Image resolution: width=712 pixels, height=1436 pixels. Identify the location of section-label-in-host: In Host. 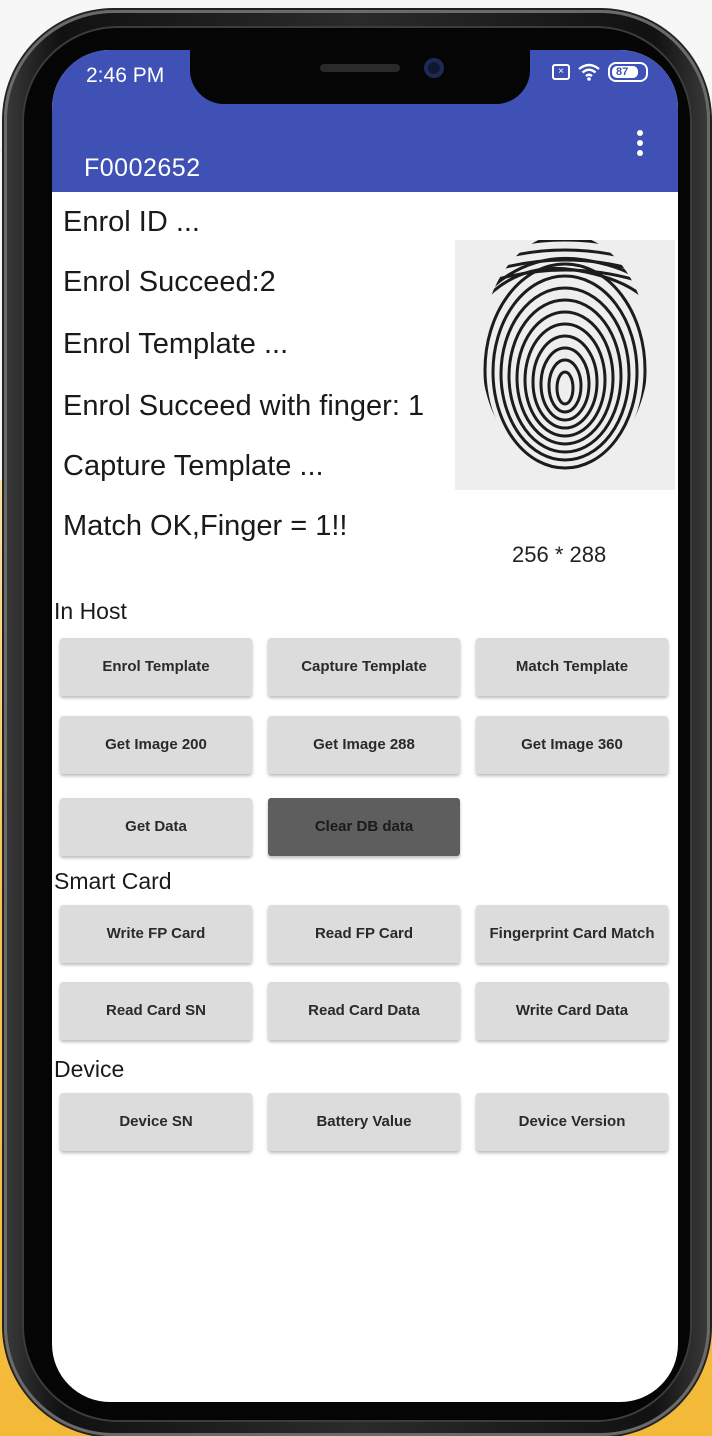
(90, 611).